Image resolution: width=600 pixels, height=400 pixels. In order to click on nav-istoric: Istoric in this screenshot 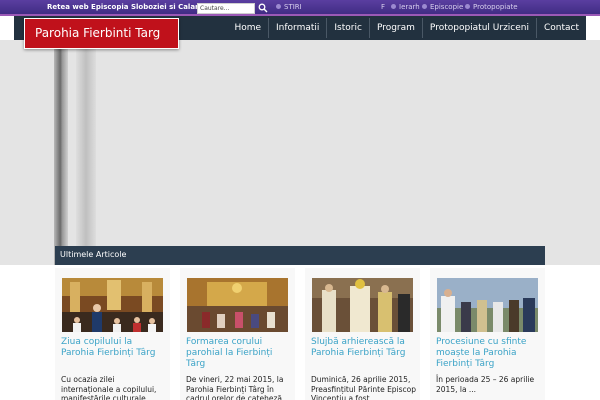, I will do `click(347, 28)`.